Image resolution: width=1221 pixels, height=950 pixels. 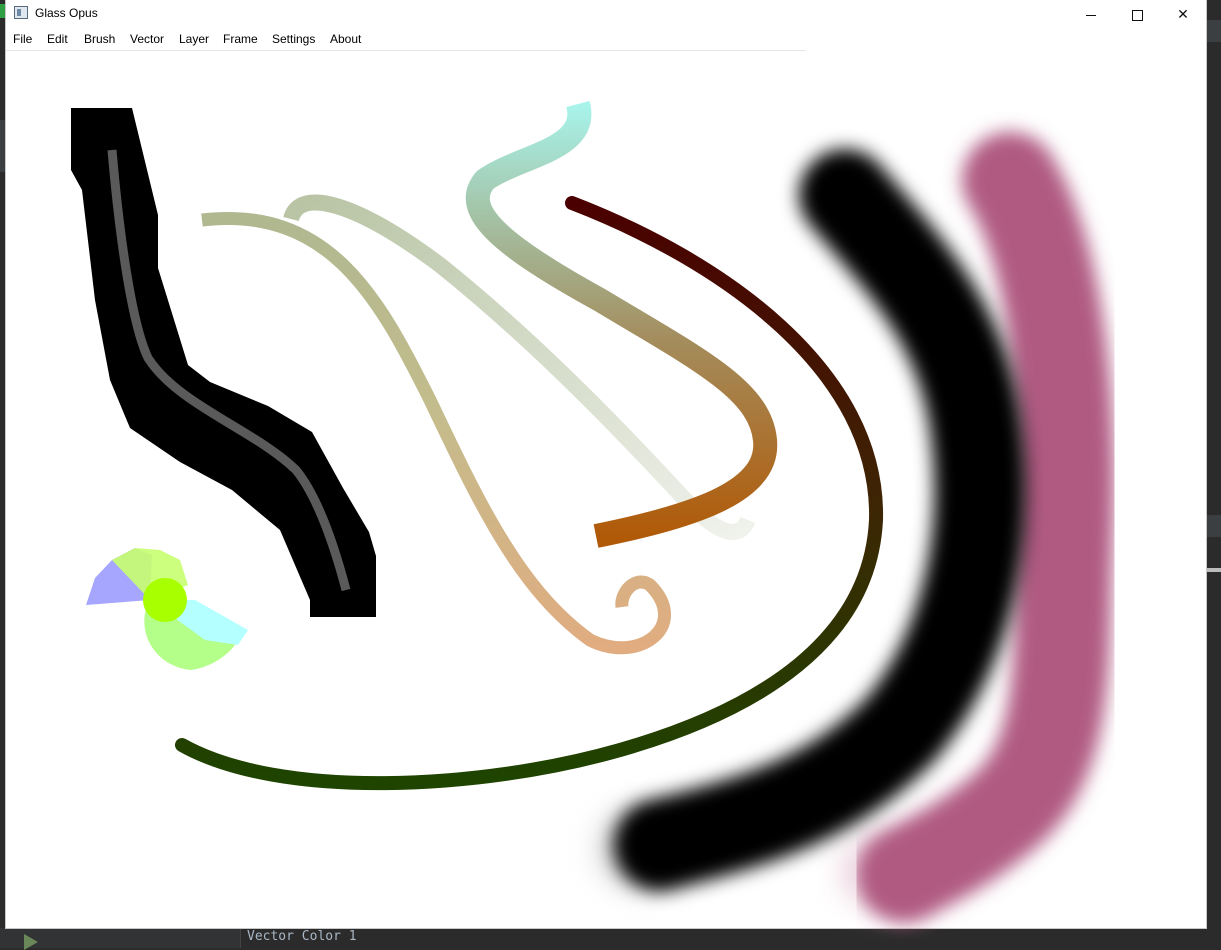 What do you see at coordinates (167, 609) in the screenshot?
I see `color-fan-shape` at bounding box center [167, 609].